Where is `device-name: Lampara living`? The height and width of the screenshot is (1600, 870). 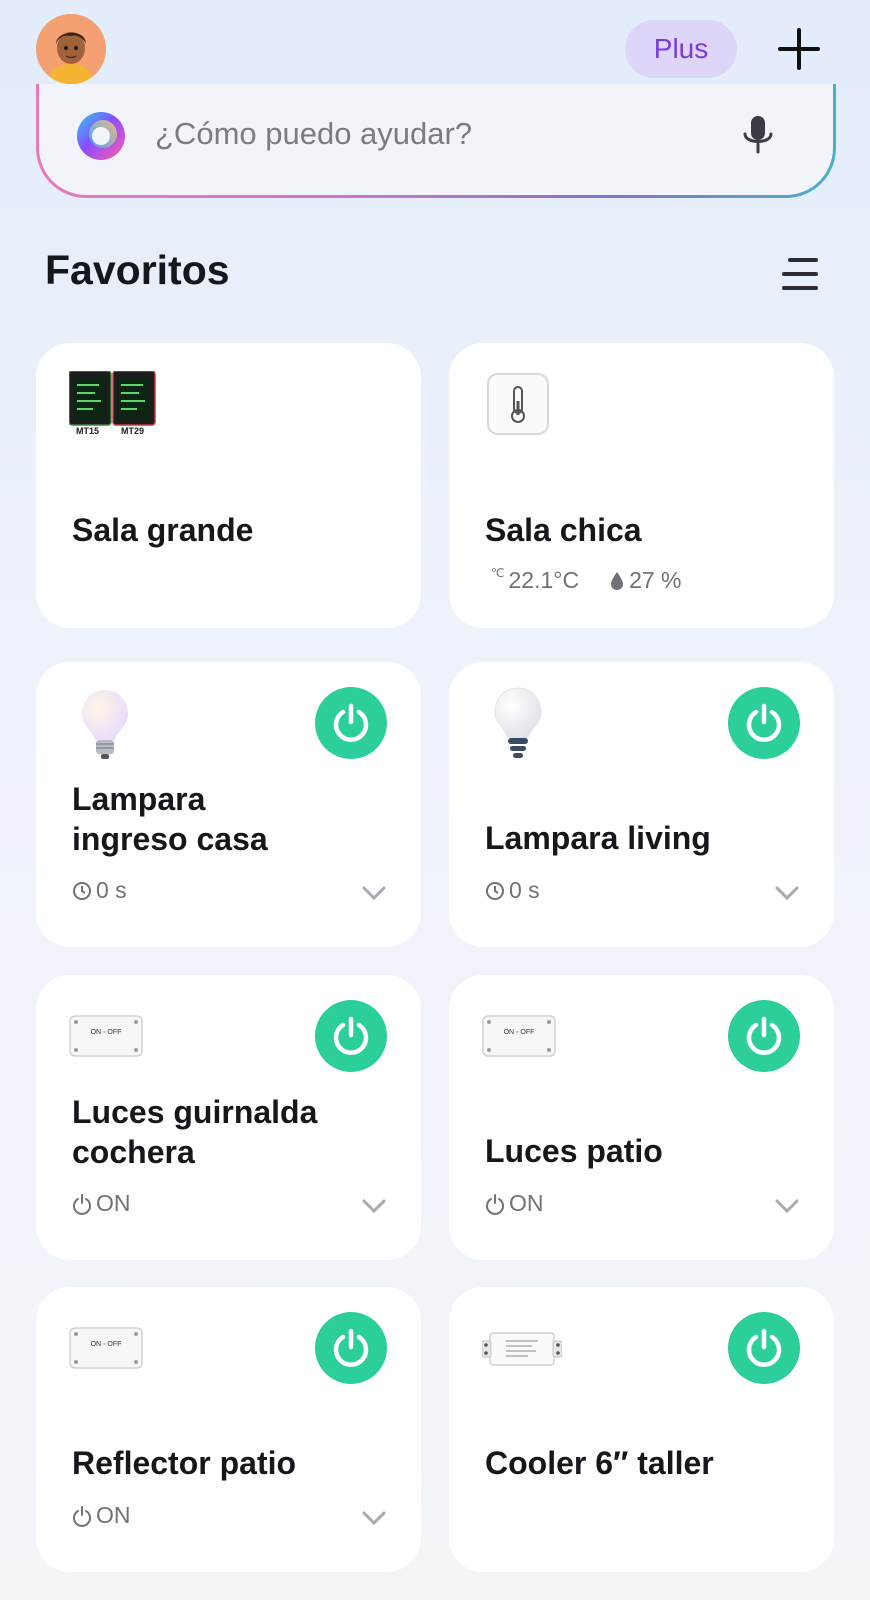 device-name: Lampara living is located at coordinates (598, 838).